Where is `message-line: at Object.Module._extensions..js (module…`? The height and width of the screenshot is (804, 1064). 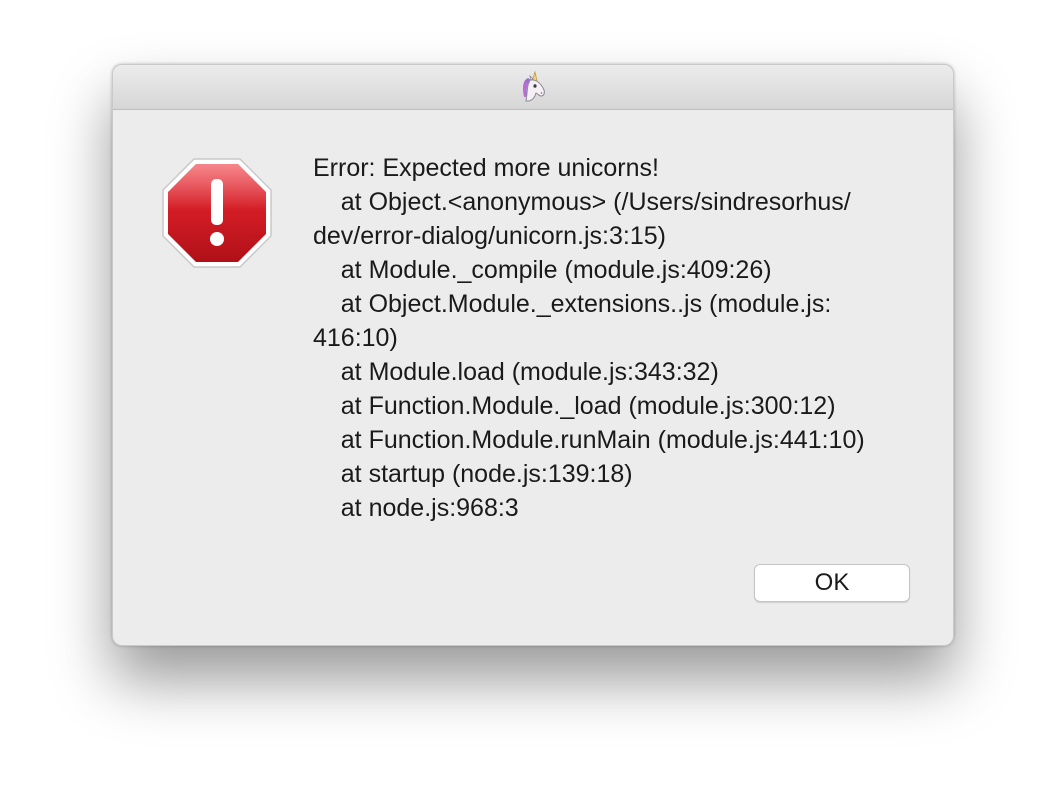 message-line: at Object.Module._extensions..js (module… is located at coordinates (572, 304).